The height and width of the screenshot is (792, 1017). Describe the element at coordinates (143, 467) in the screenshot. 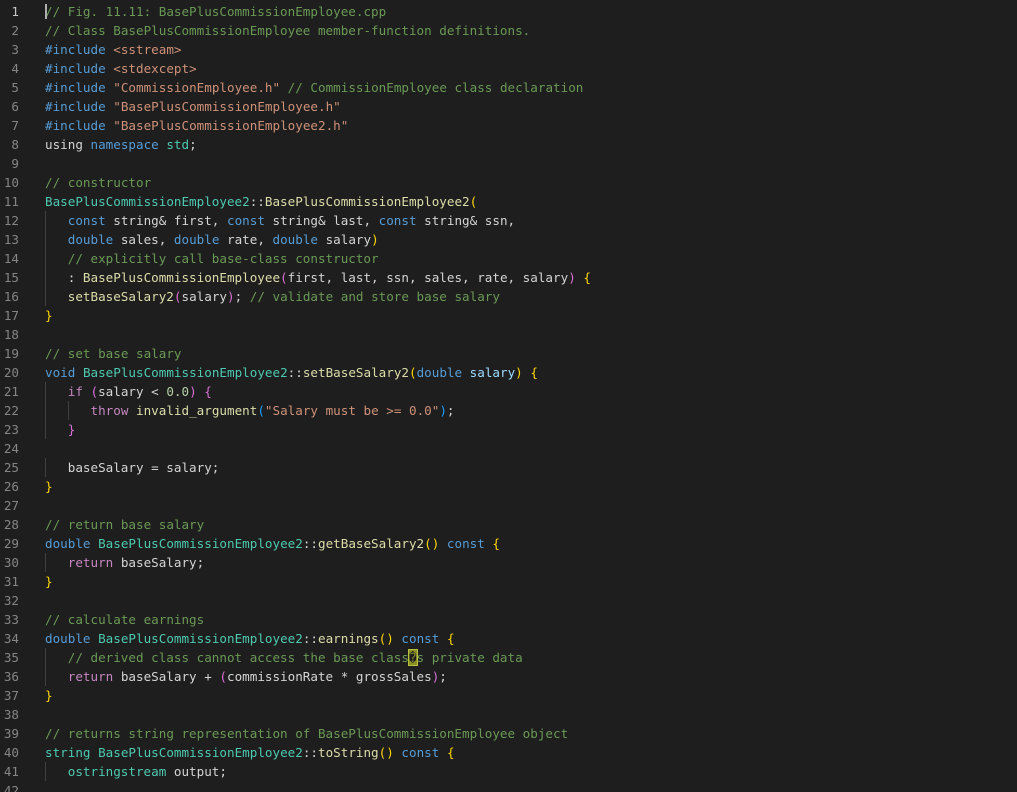

I see `code-token: baseSalary = salary;` at that location.